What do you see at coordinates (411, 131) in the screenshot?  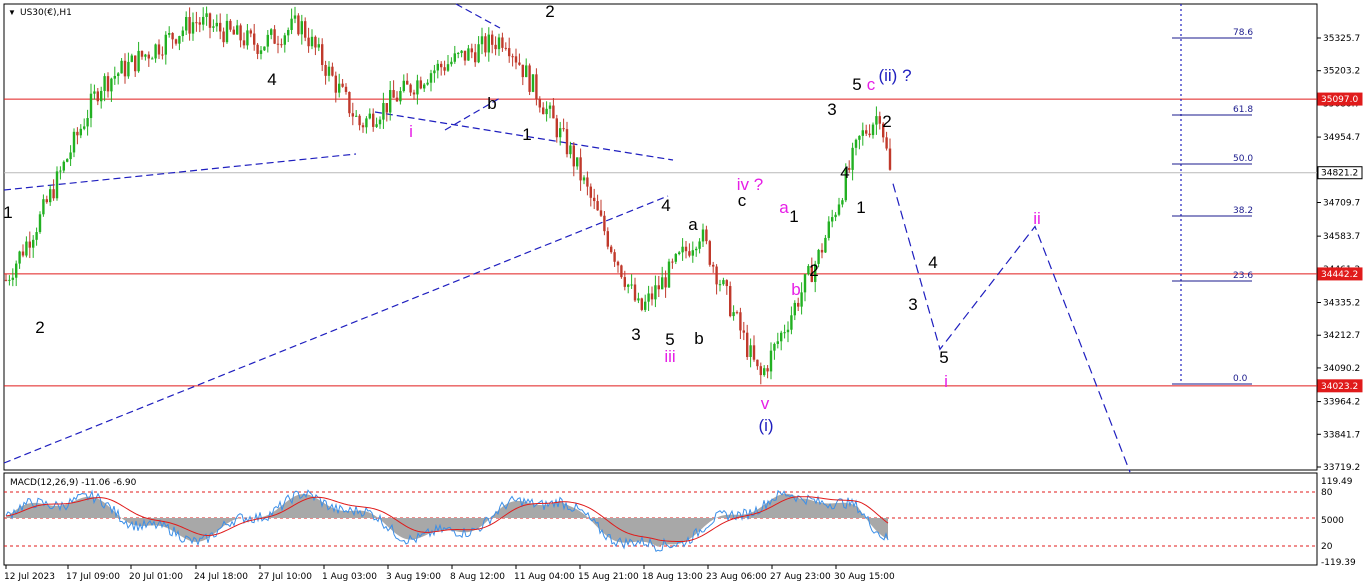 I see `wave-label: i` at bounding box center [411, 131].